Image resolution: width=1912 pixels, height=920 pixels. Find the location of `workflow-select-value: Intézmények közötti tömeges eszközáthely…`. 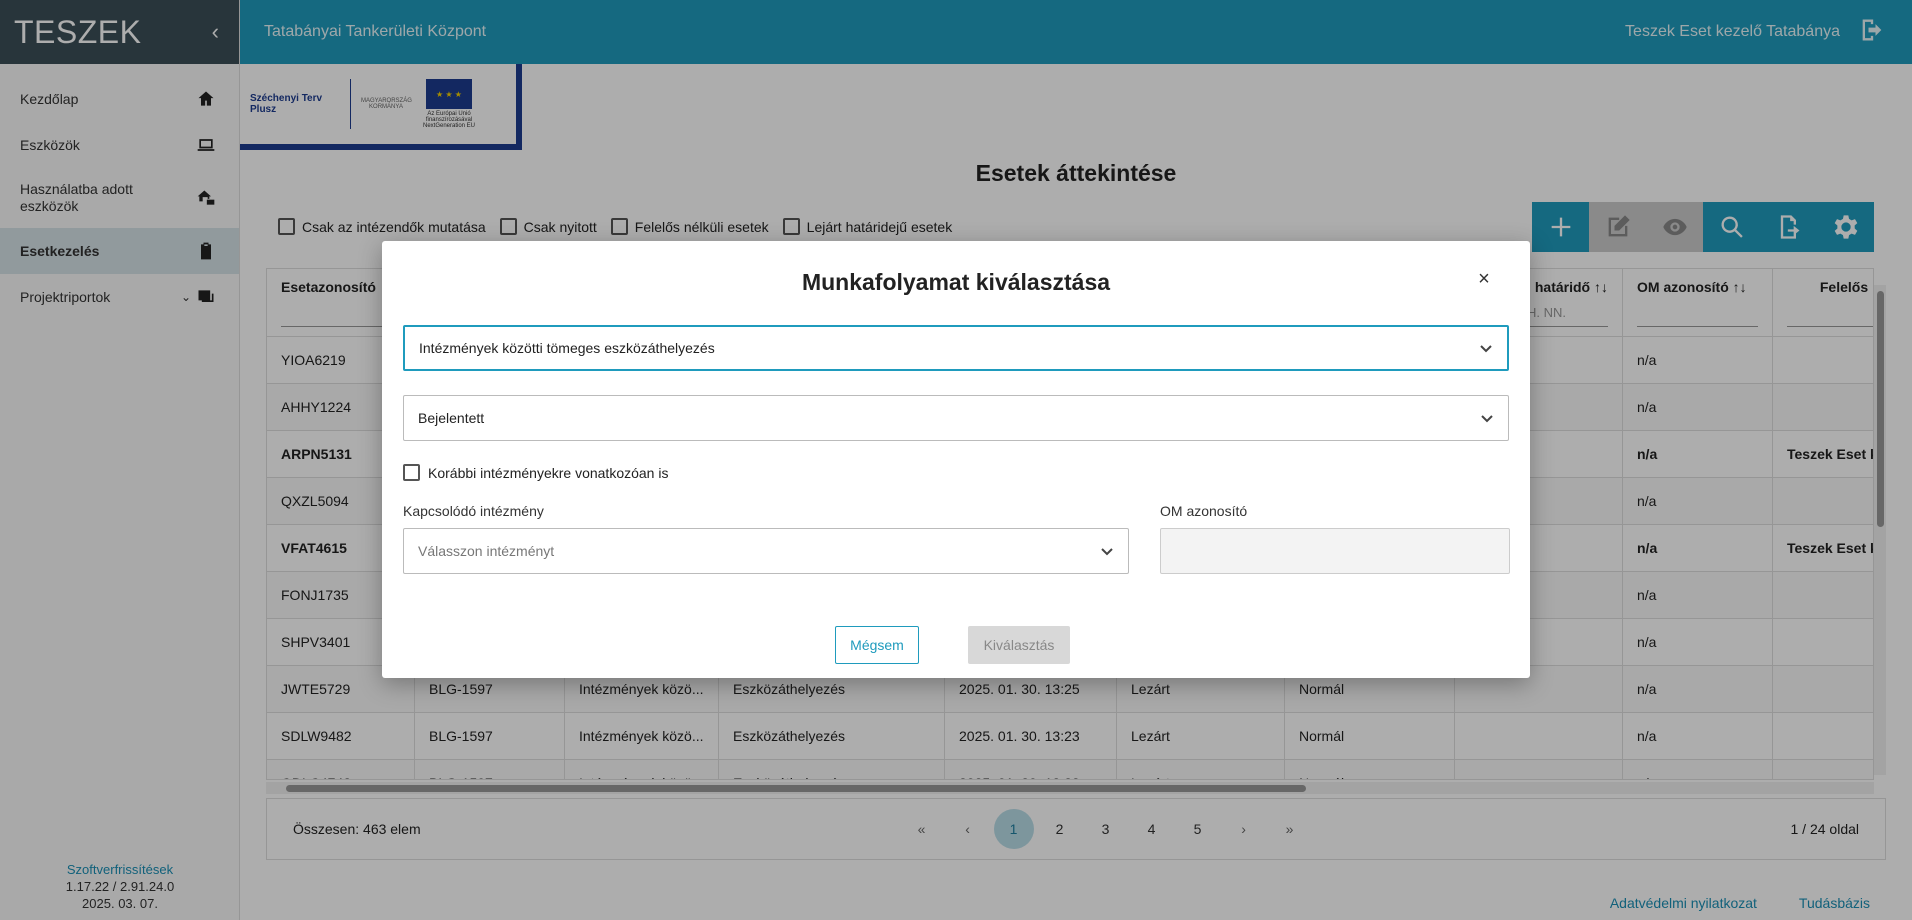

workflow-select-value: Intézmények közötti tömeges eszközáthely… is located at coordinates (567, 348).